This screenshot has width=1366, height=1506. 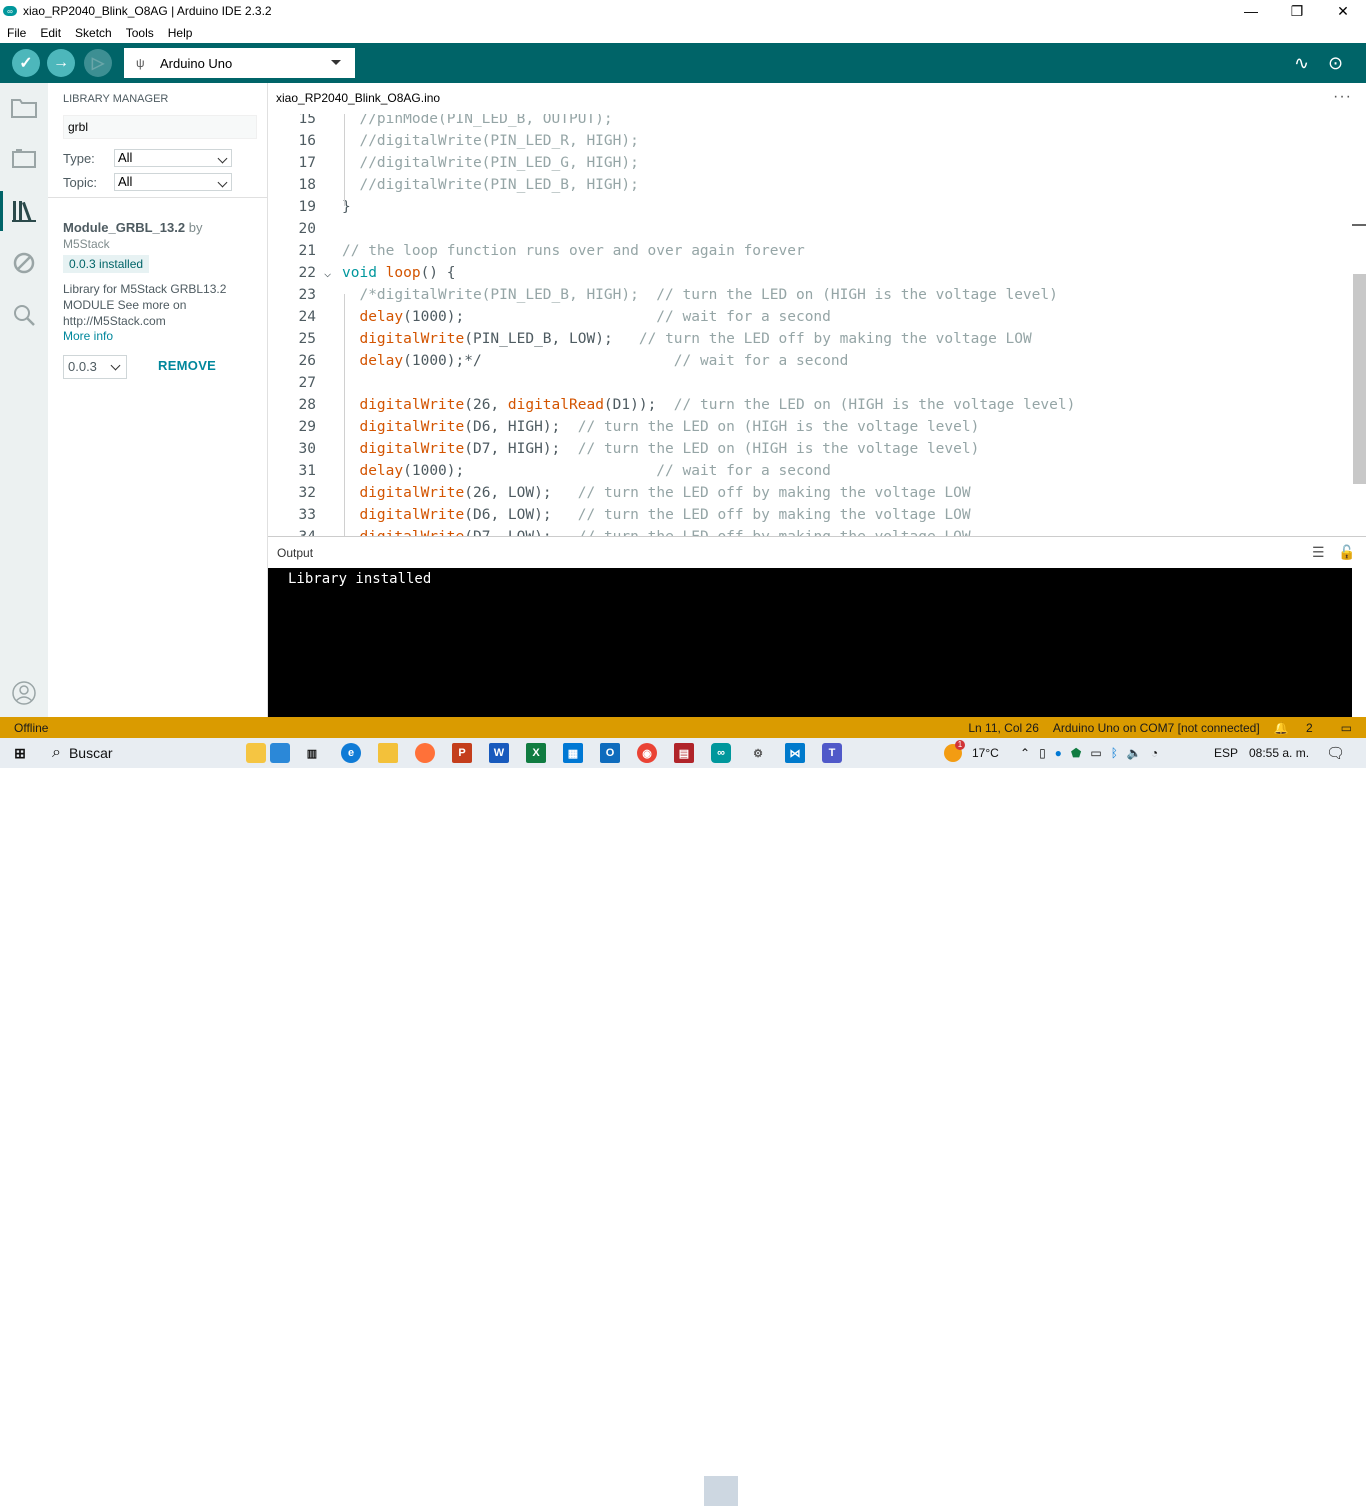 What do you see at coordinates (80, 182) in the screenshot?
I see `topic-label: Topic:` at bounding box center [80, 182].